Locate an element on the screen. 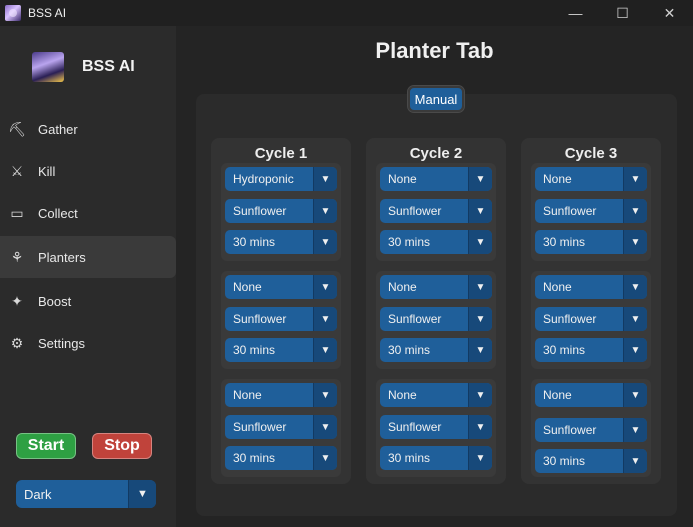 The width and height of the screenshot is (693, 527). sidebar-item-label: Planters is located at coordinates (62, 257).